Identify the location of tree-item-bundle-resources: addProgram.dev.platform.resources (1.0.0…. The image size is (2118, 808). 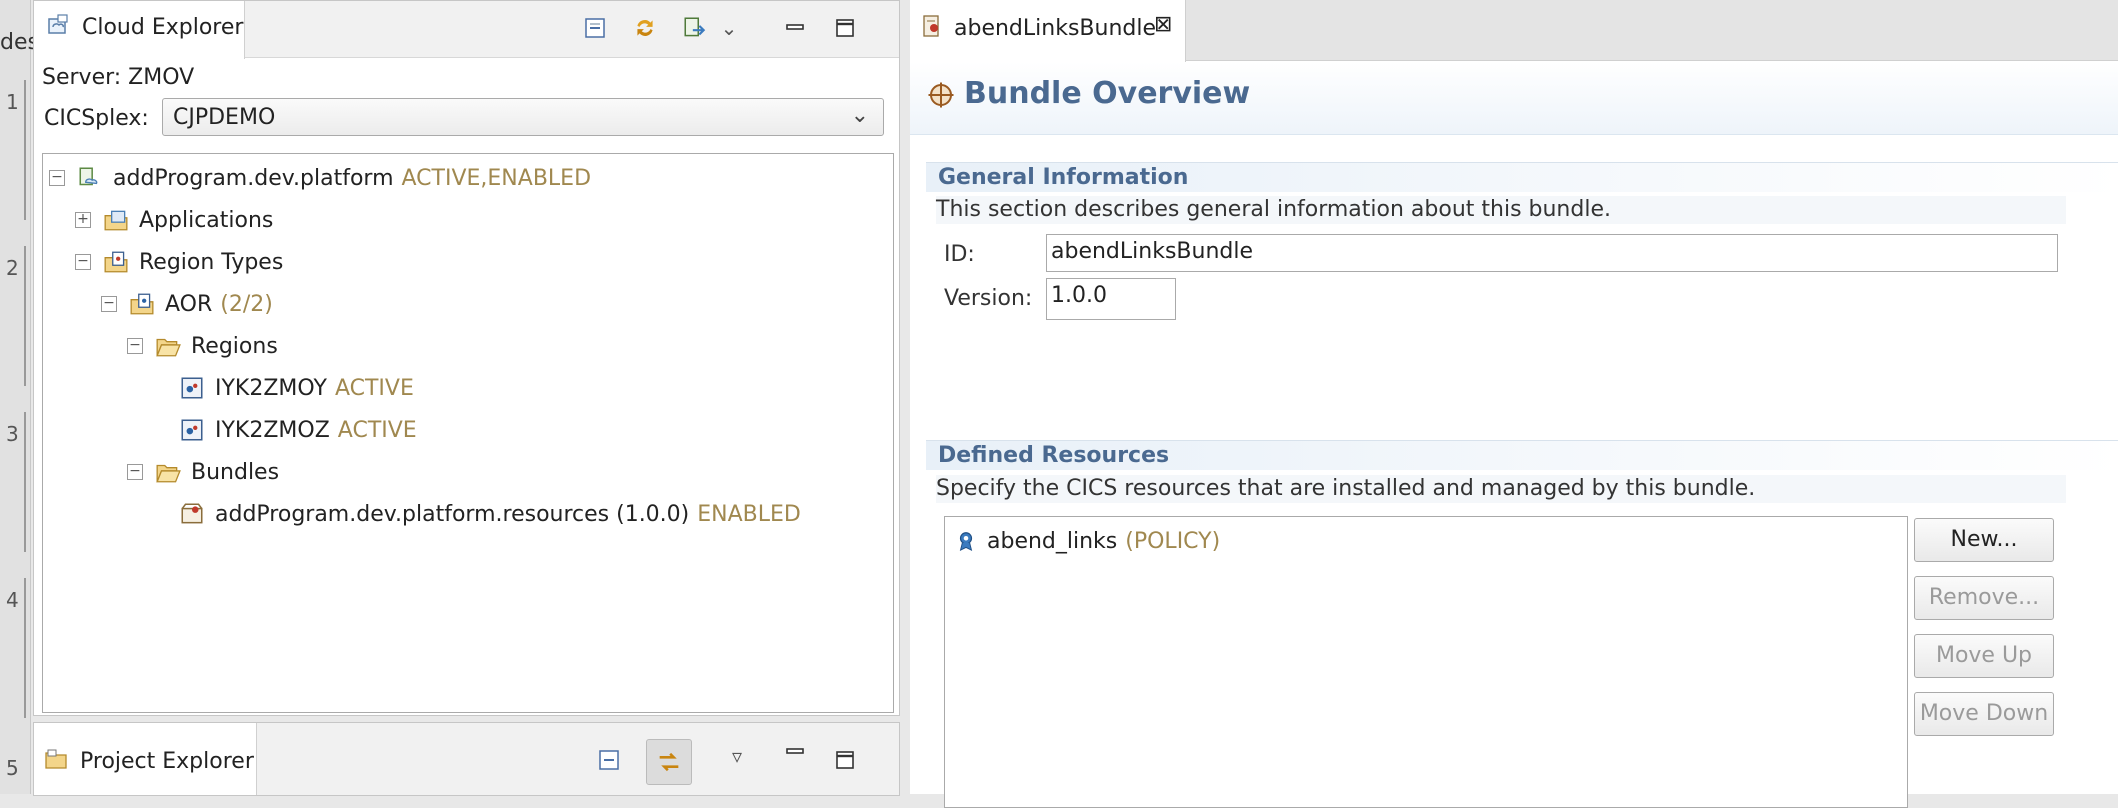
(490, 514).